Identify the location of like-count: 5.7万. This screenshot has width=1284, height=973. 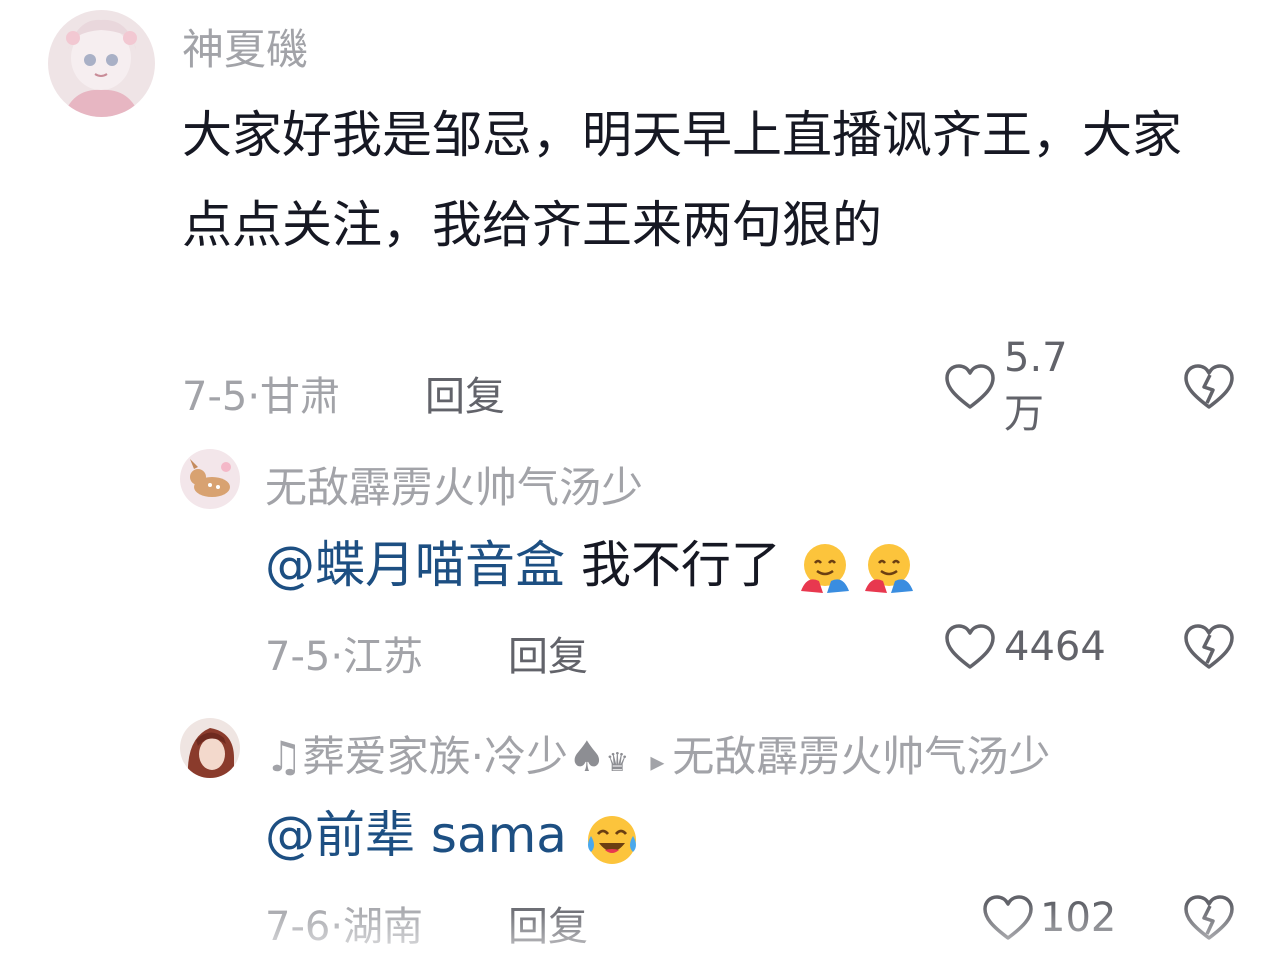
(1036, 386).